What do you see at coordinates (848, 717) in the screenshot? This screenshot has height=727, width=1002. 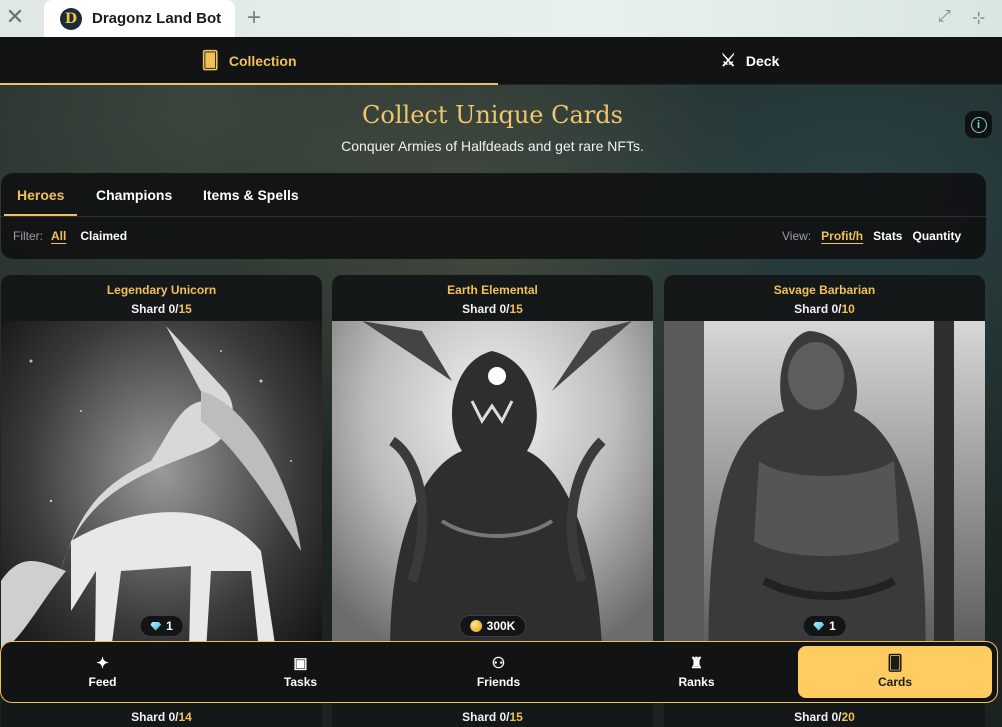 I see `shard-max: 20` at bounding box center [848, 717].